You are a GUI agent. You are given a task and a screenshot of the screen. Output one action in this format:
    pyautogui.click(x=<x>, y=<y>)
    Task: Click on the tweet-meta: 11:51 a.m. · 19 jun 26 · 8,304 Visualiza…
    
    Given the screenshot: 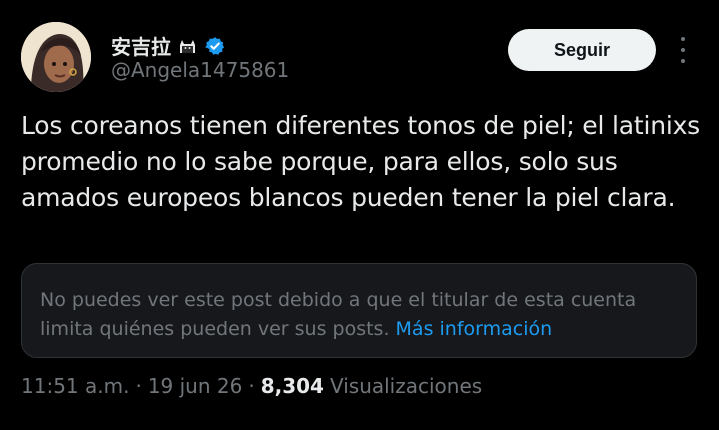 What is the action you would take?
    pyautogui.click(x=251, y=386)
    